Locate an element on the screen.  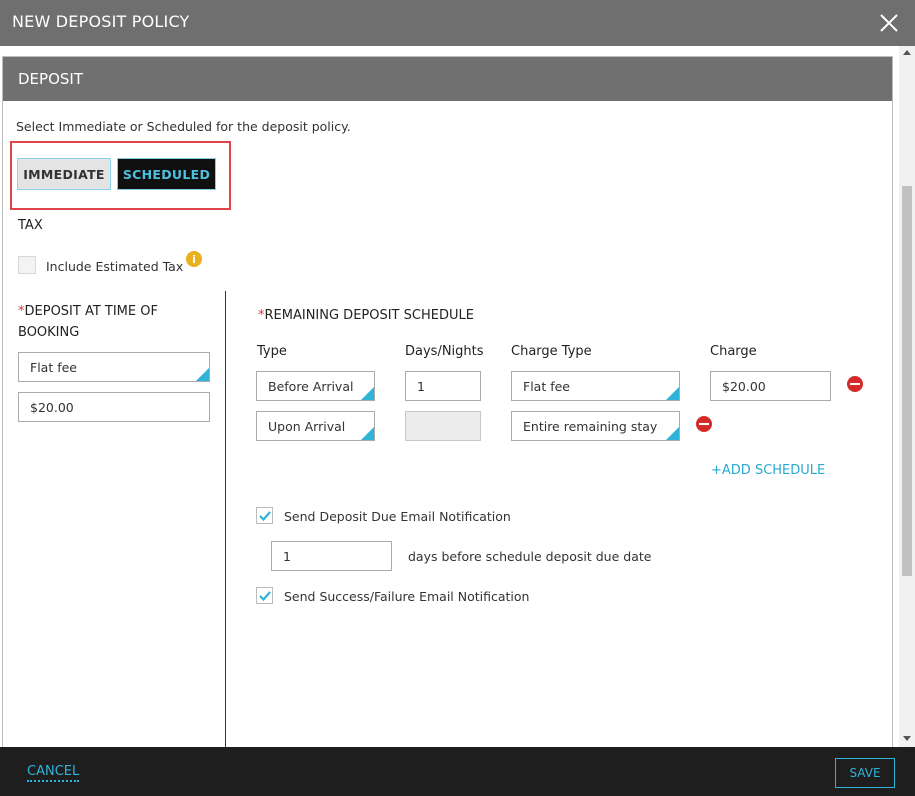
days-before-value: 1 is located at coordinates (287, 556).